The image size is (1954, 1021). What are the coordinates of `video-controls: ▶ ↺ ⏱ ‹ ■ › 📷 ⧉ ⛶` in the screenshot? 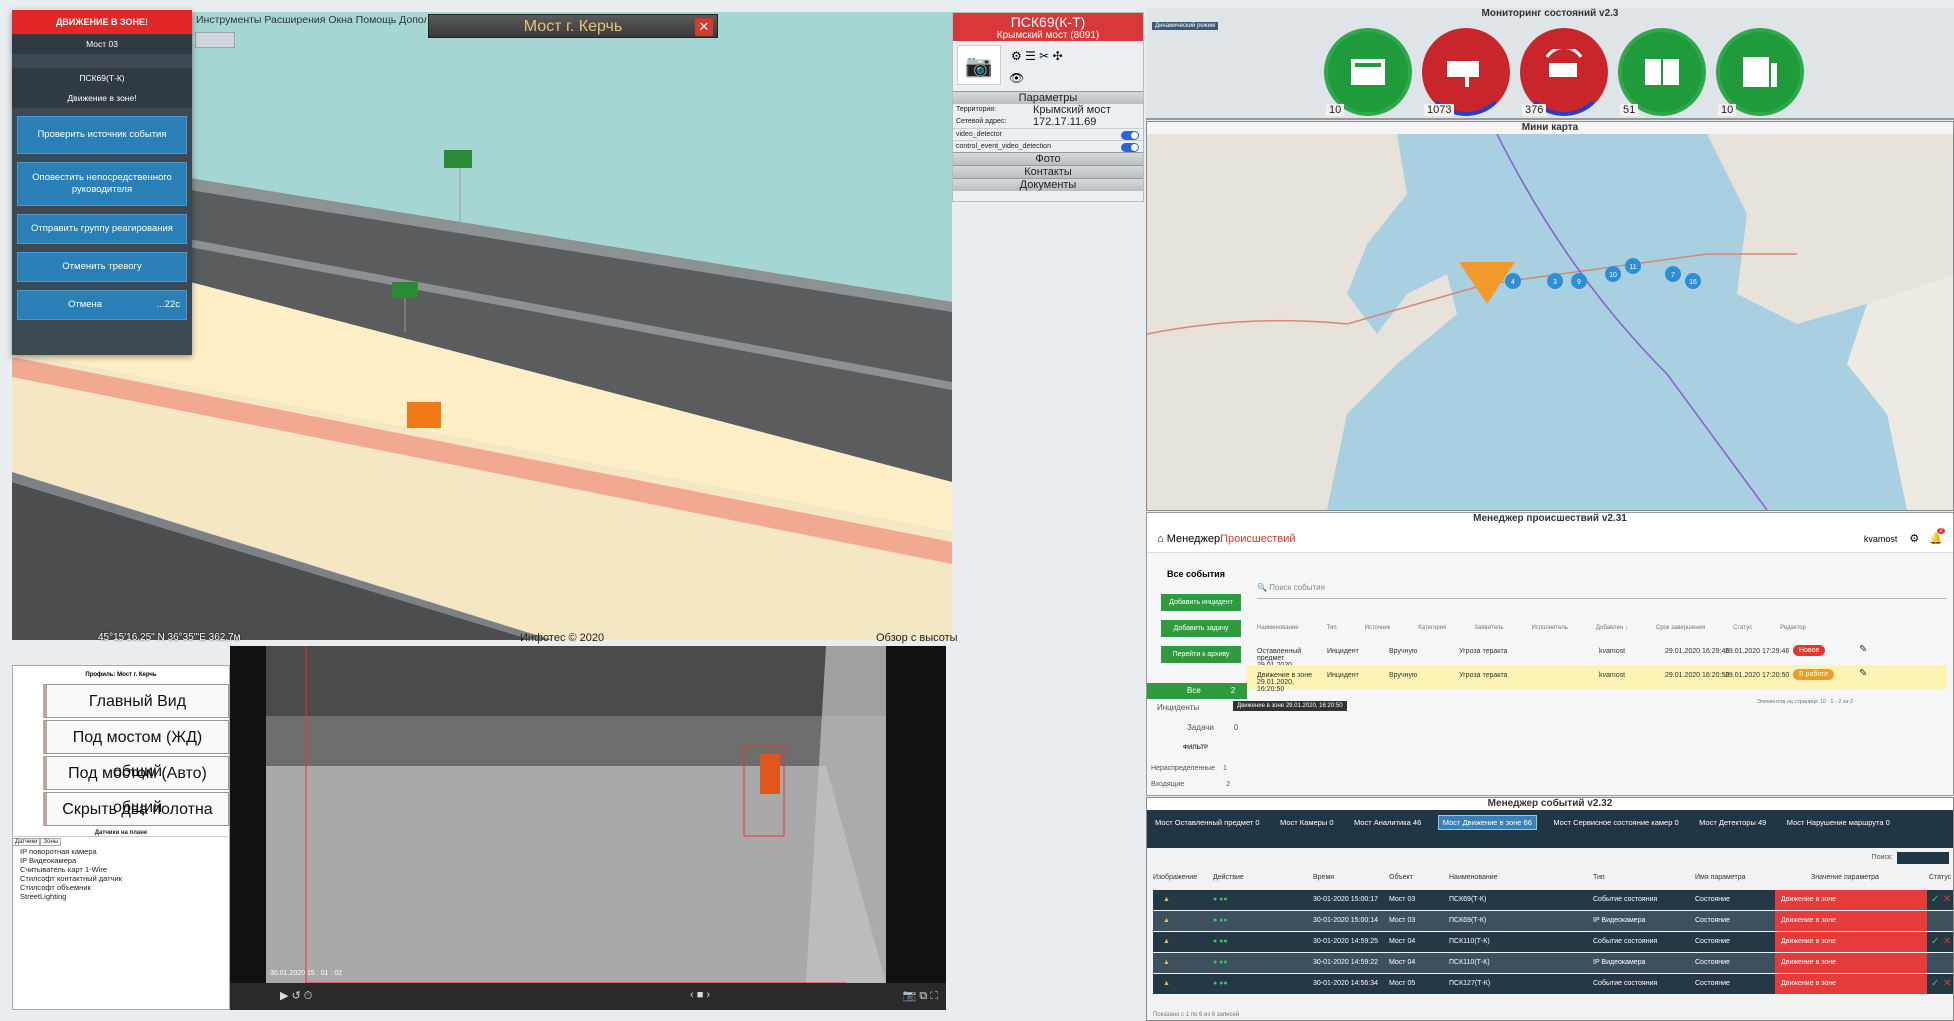 It's located at (588, 996).